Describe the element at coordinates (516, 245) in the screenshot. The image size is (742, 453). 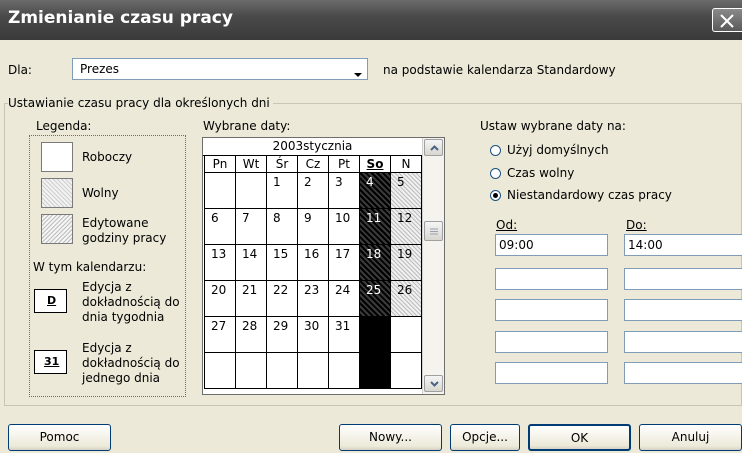
I see `from-time-value: 09:00` at that location.